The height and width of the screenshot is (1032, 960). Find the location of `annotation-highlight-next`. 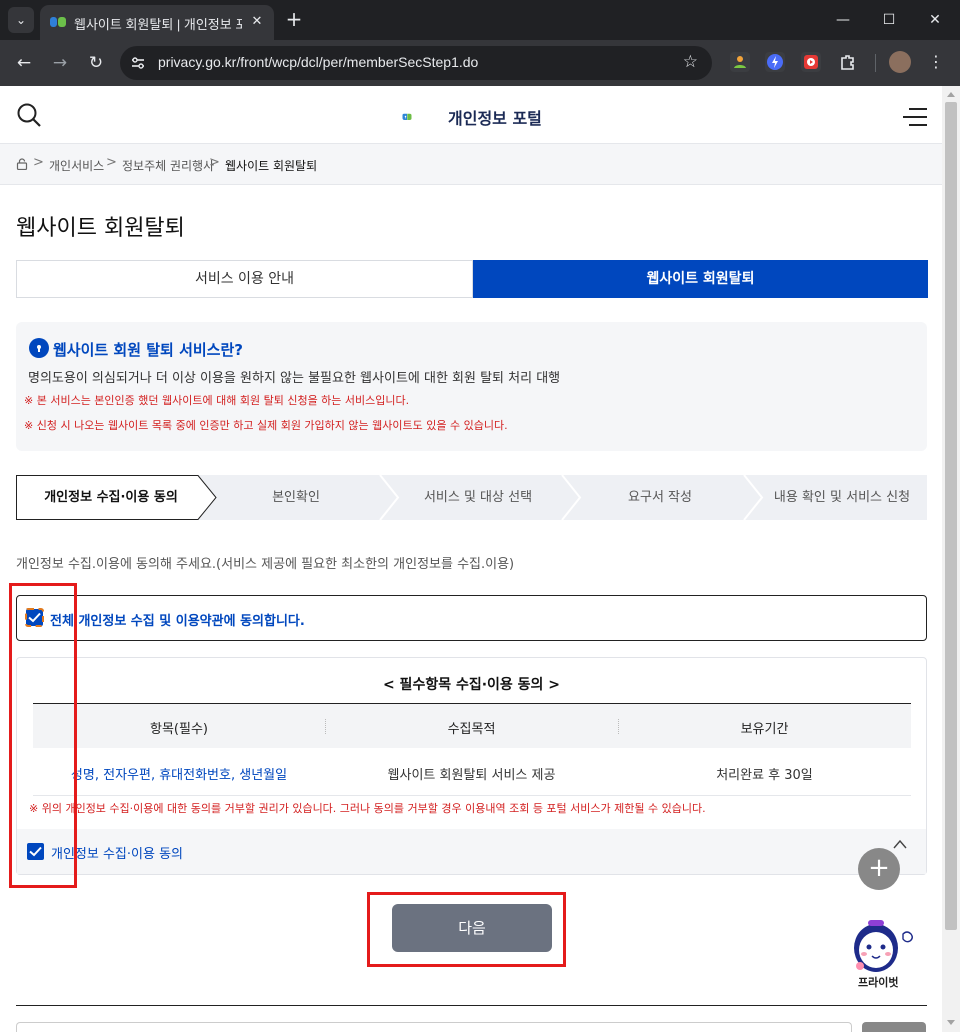

annotation-highlight-next is located at coordinates (466, 929).